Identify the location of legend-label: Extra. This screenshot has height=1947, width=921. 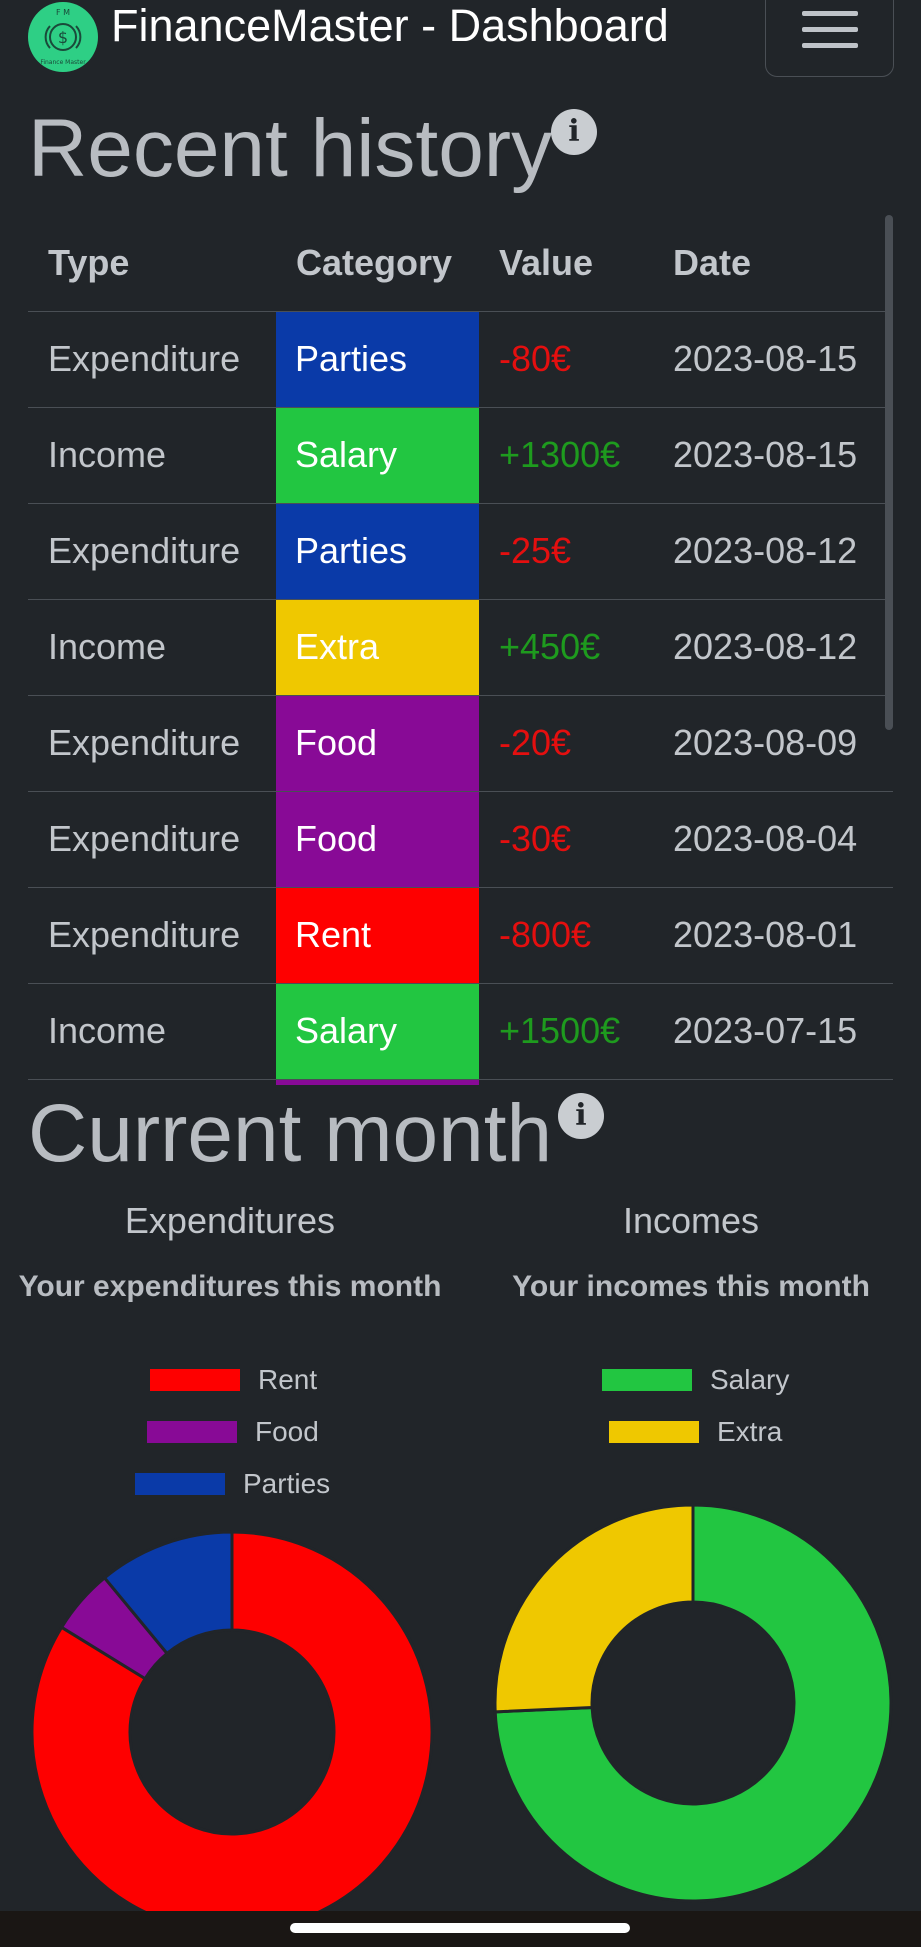
(750, 1431).